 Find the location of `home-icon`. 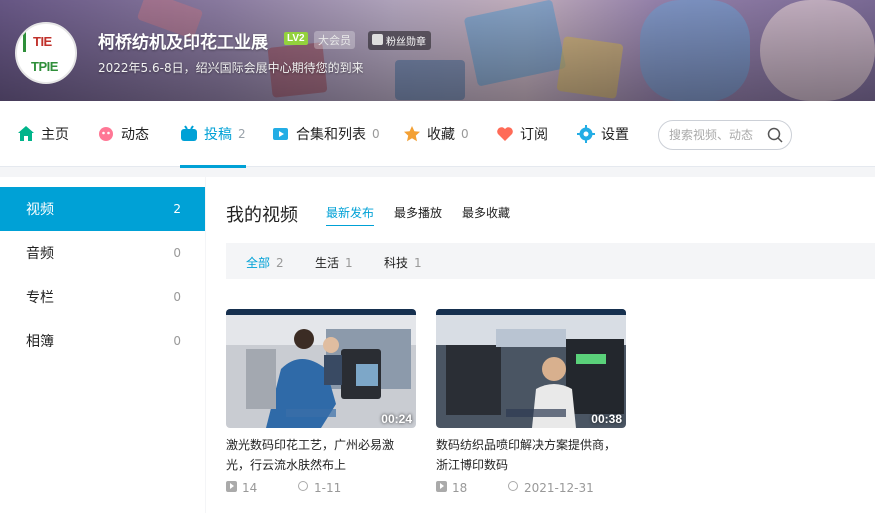

home-icon is located at coordinates (26, 134).